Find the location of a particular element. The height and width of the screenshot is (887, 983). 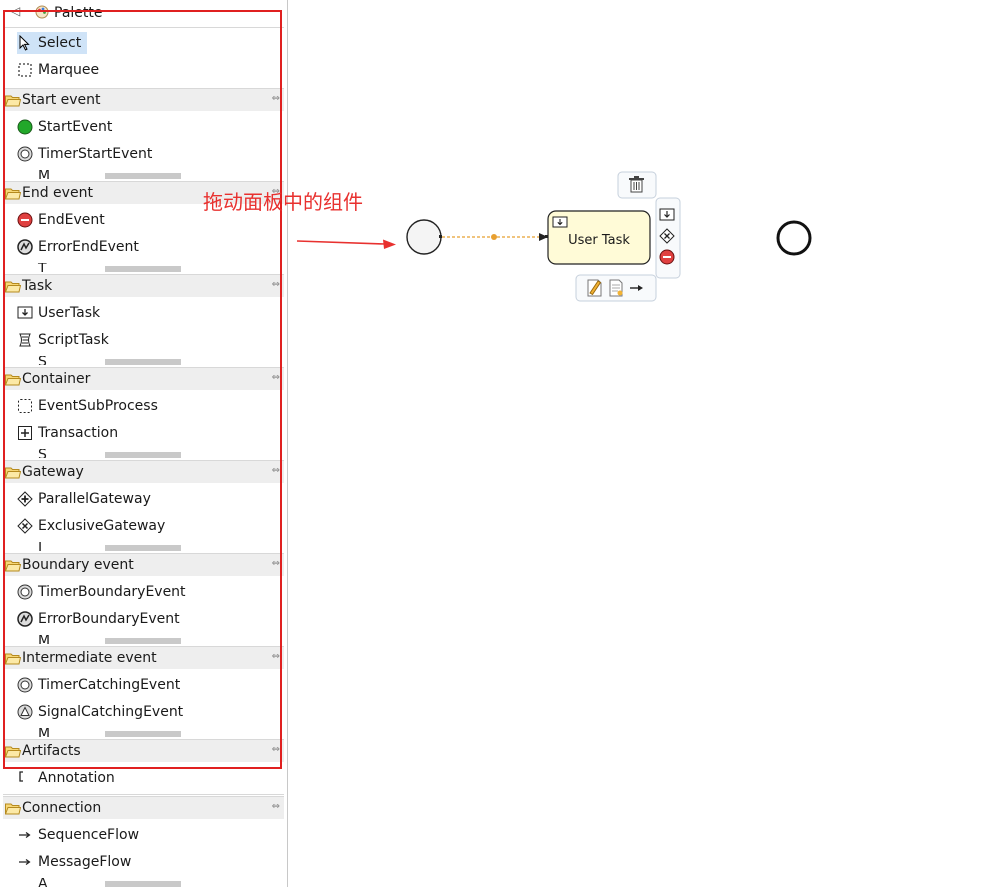

end-event-icon is located at coordinates (667, 257).